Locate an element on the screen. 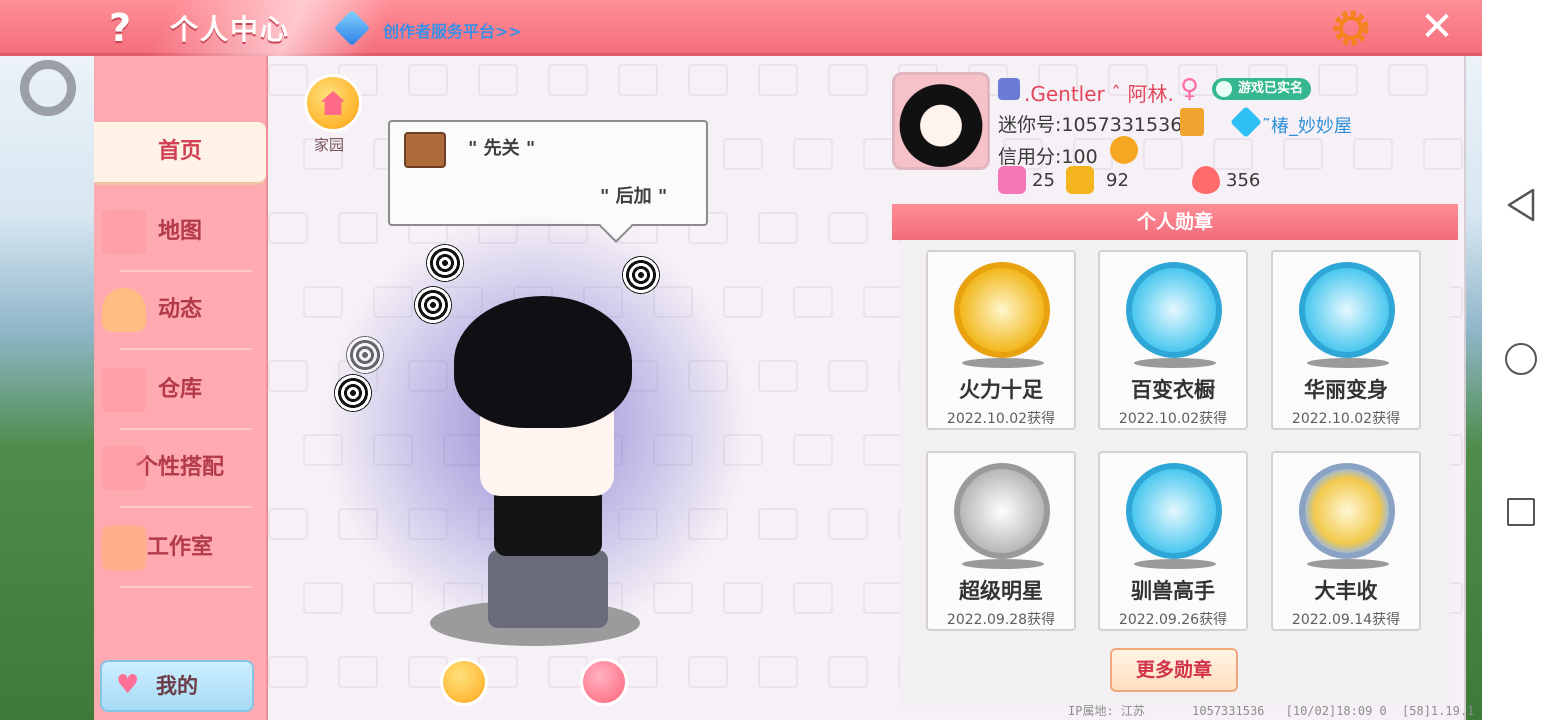 The image size is (1560, 720). mine-button: ♥ 我的 is located at coordinates (177, 686).